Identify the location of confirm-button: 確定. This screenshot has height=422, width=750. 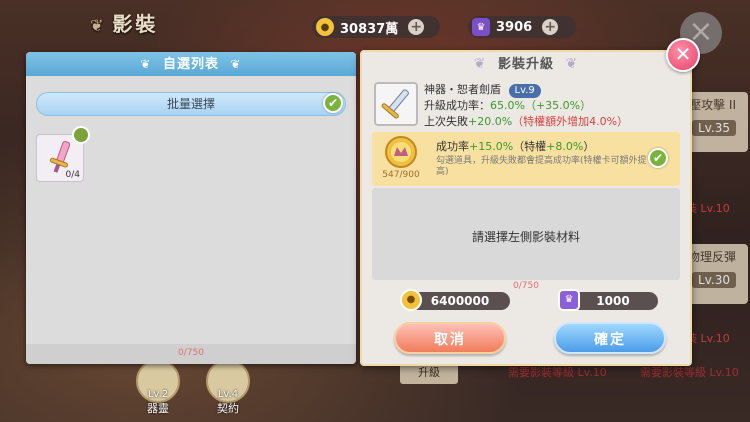
(610, 338).